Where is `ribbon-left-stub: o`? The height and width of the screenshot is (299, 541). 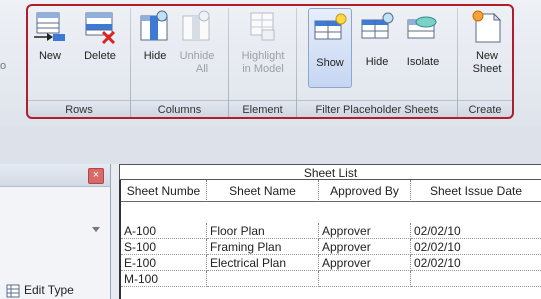 ribbon-left-stub: o is located at coordinates (3, 66).